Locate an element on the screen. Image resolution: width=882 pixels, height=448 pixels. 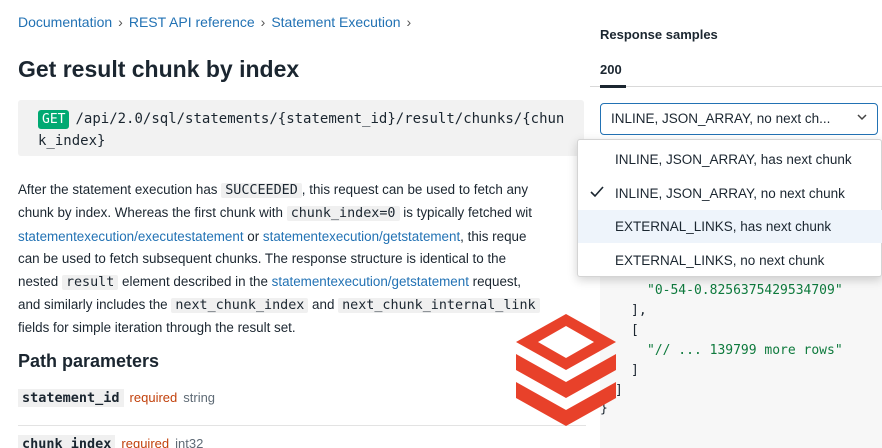
menu-item-inline-has-next: INLINE, JSON_ARRAY, has next chunk is located at coordinates (730, 159).